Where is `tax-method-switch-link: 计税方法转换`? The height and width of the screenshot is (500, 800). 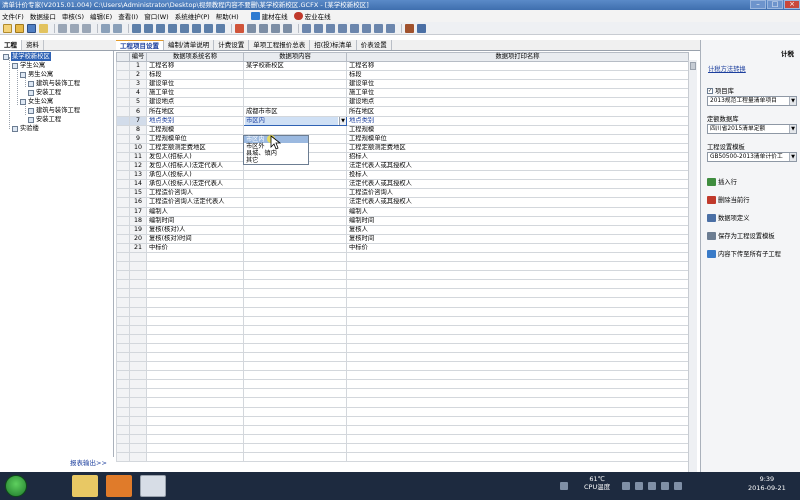
tax-method-switch-link: 计税方法转换 is located at coordinates (727, 68).